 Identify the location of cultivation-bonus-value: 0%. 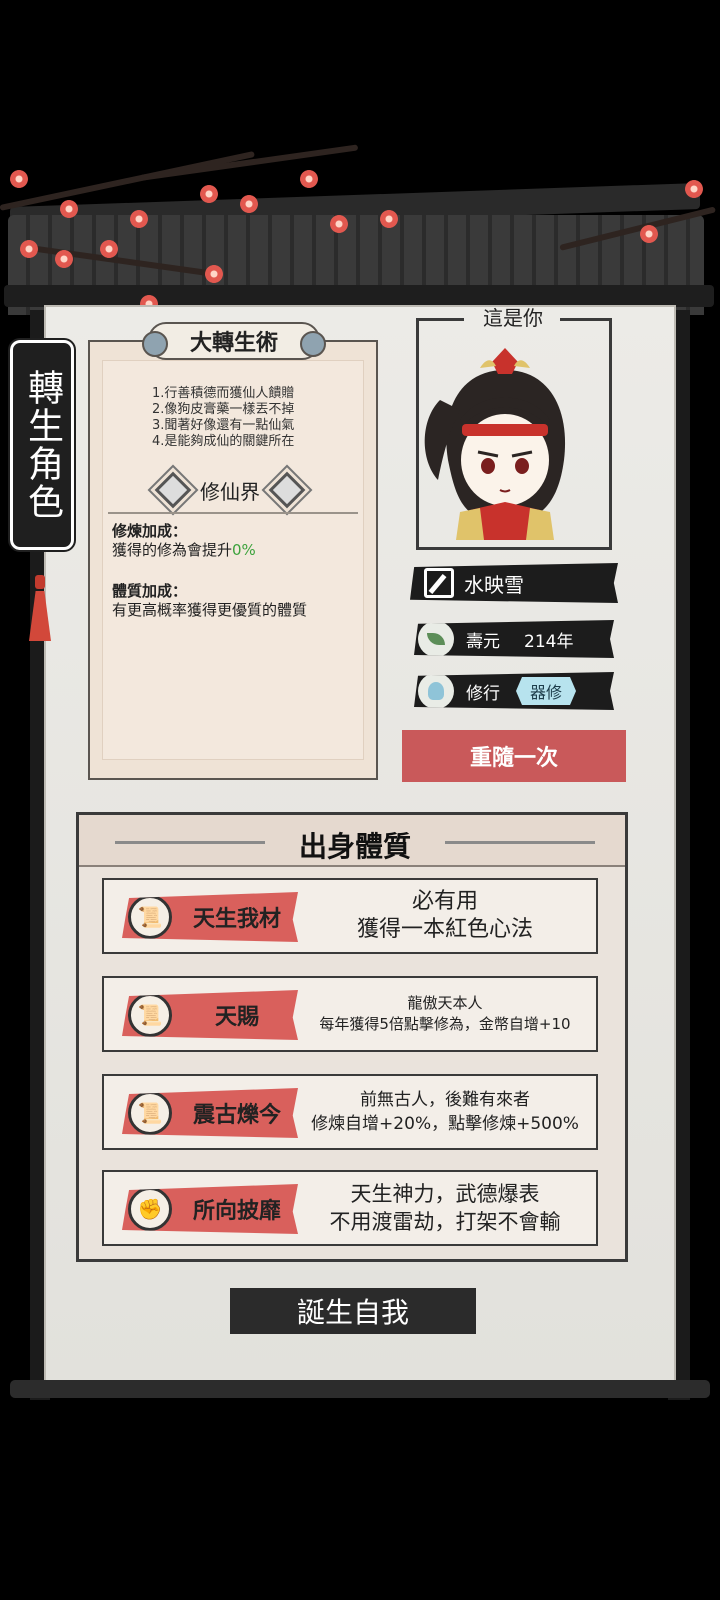
(244, 550).